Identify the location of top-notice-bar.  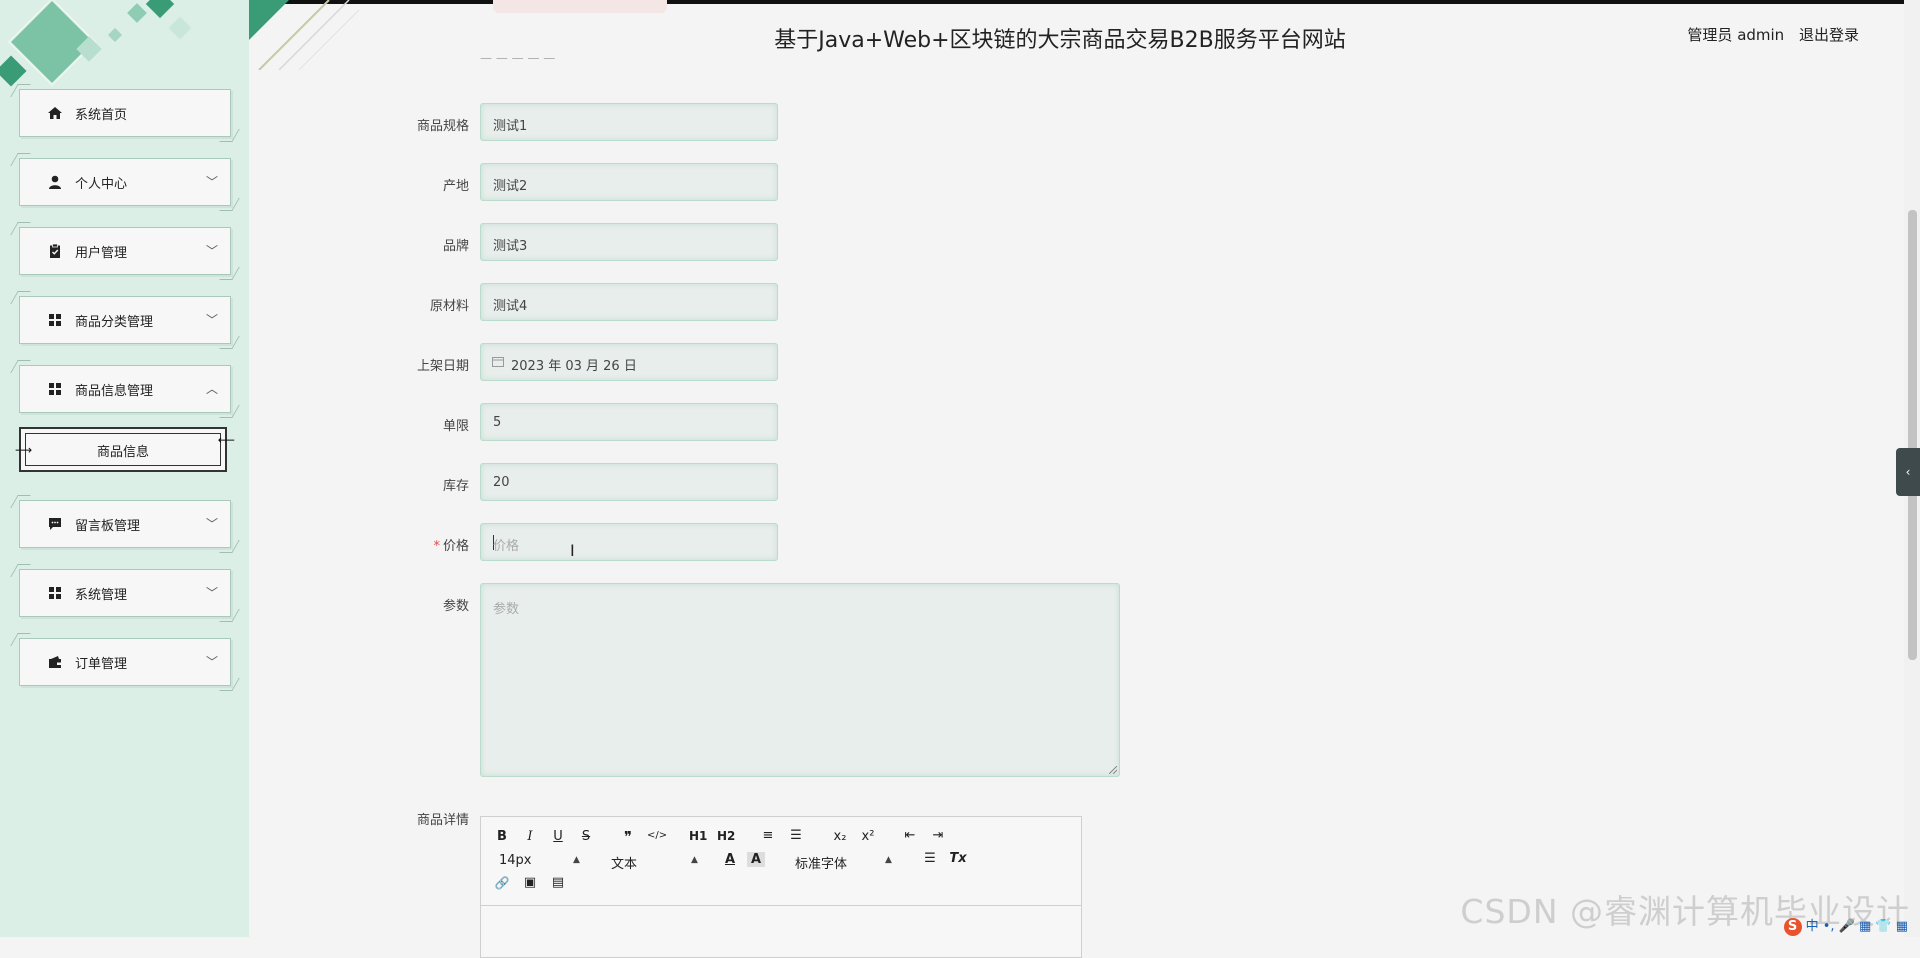
(580, 6).